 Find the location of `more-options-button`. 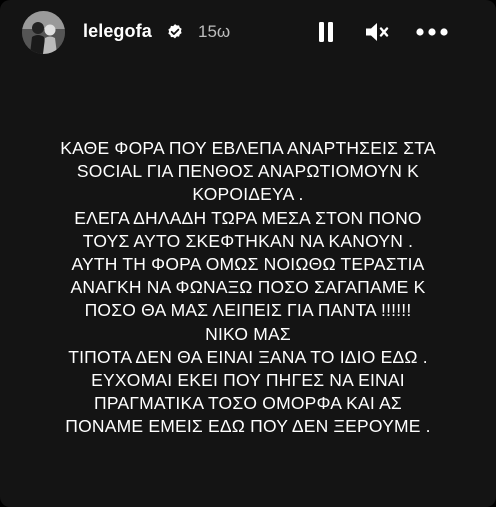

more-options-button is located at coordinates (432, 32).